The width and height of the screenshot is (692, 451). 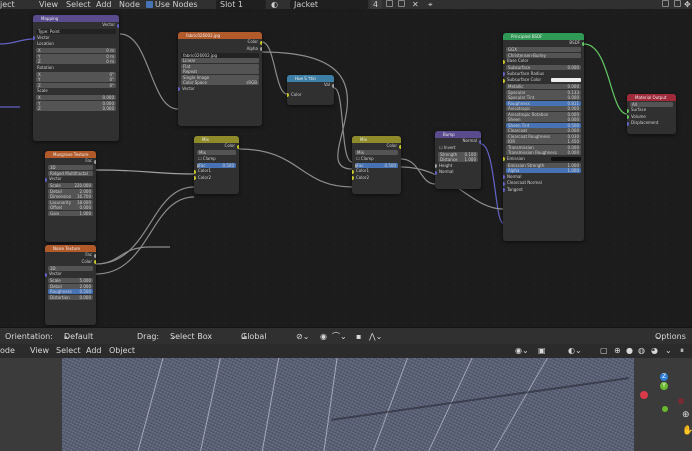 What do you see at coordinates (70, 154) in the screenshot?
I see `musgrave-header: Musgrave Texture` at bounding box center [70, 154].